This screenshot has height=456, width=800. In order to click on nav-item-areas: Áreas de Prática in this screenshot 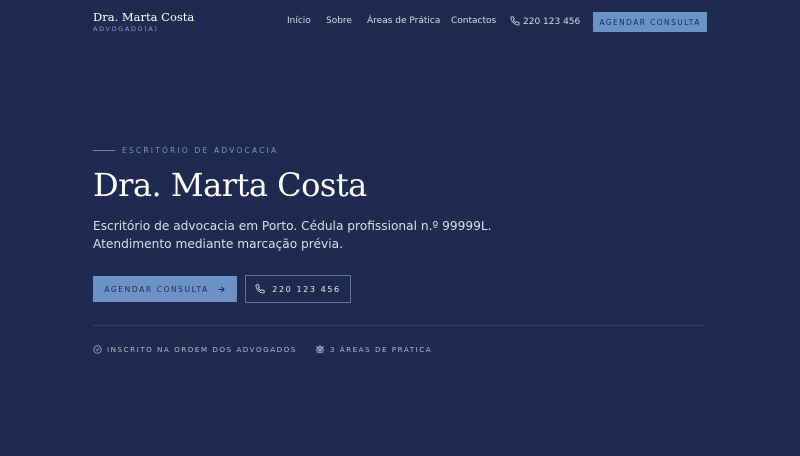, I will do `click(403, 21)`.